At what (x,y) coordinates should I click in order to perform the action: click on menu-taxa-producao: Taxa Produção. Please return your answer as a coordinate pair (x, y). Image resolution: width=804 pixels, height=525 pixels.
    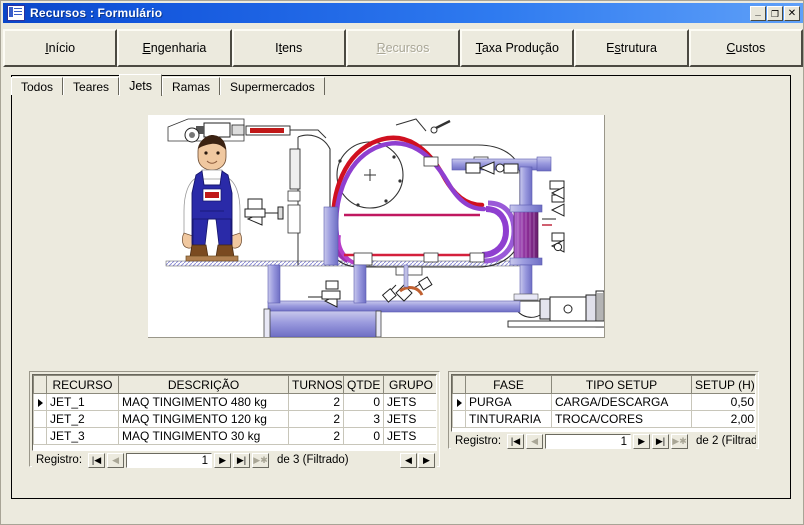
    Looking at the image, I should click on (517, 48).